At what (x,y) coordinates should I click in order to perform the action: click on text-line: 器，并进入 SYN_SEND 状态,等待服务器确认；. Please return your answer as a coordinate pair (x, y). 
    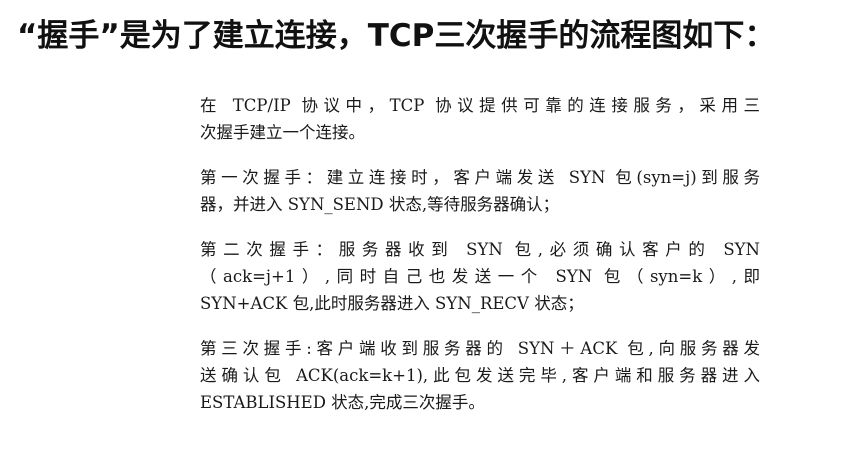
    Looking at the image, I should click on (380, 204).